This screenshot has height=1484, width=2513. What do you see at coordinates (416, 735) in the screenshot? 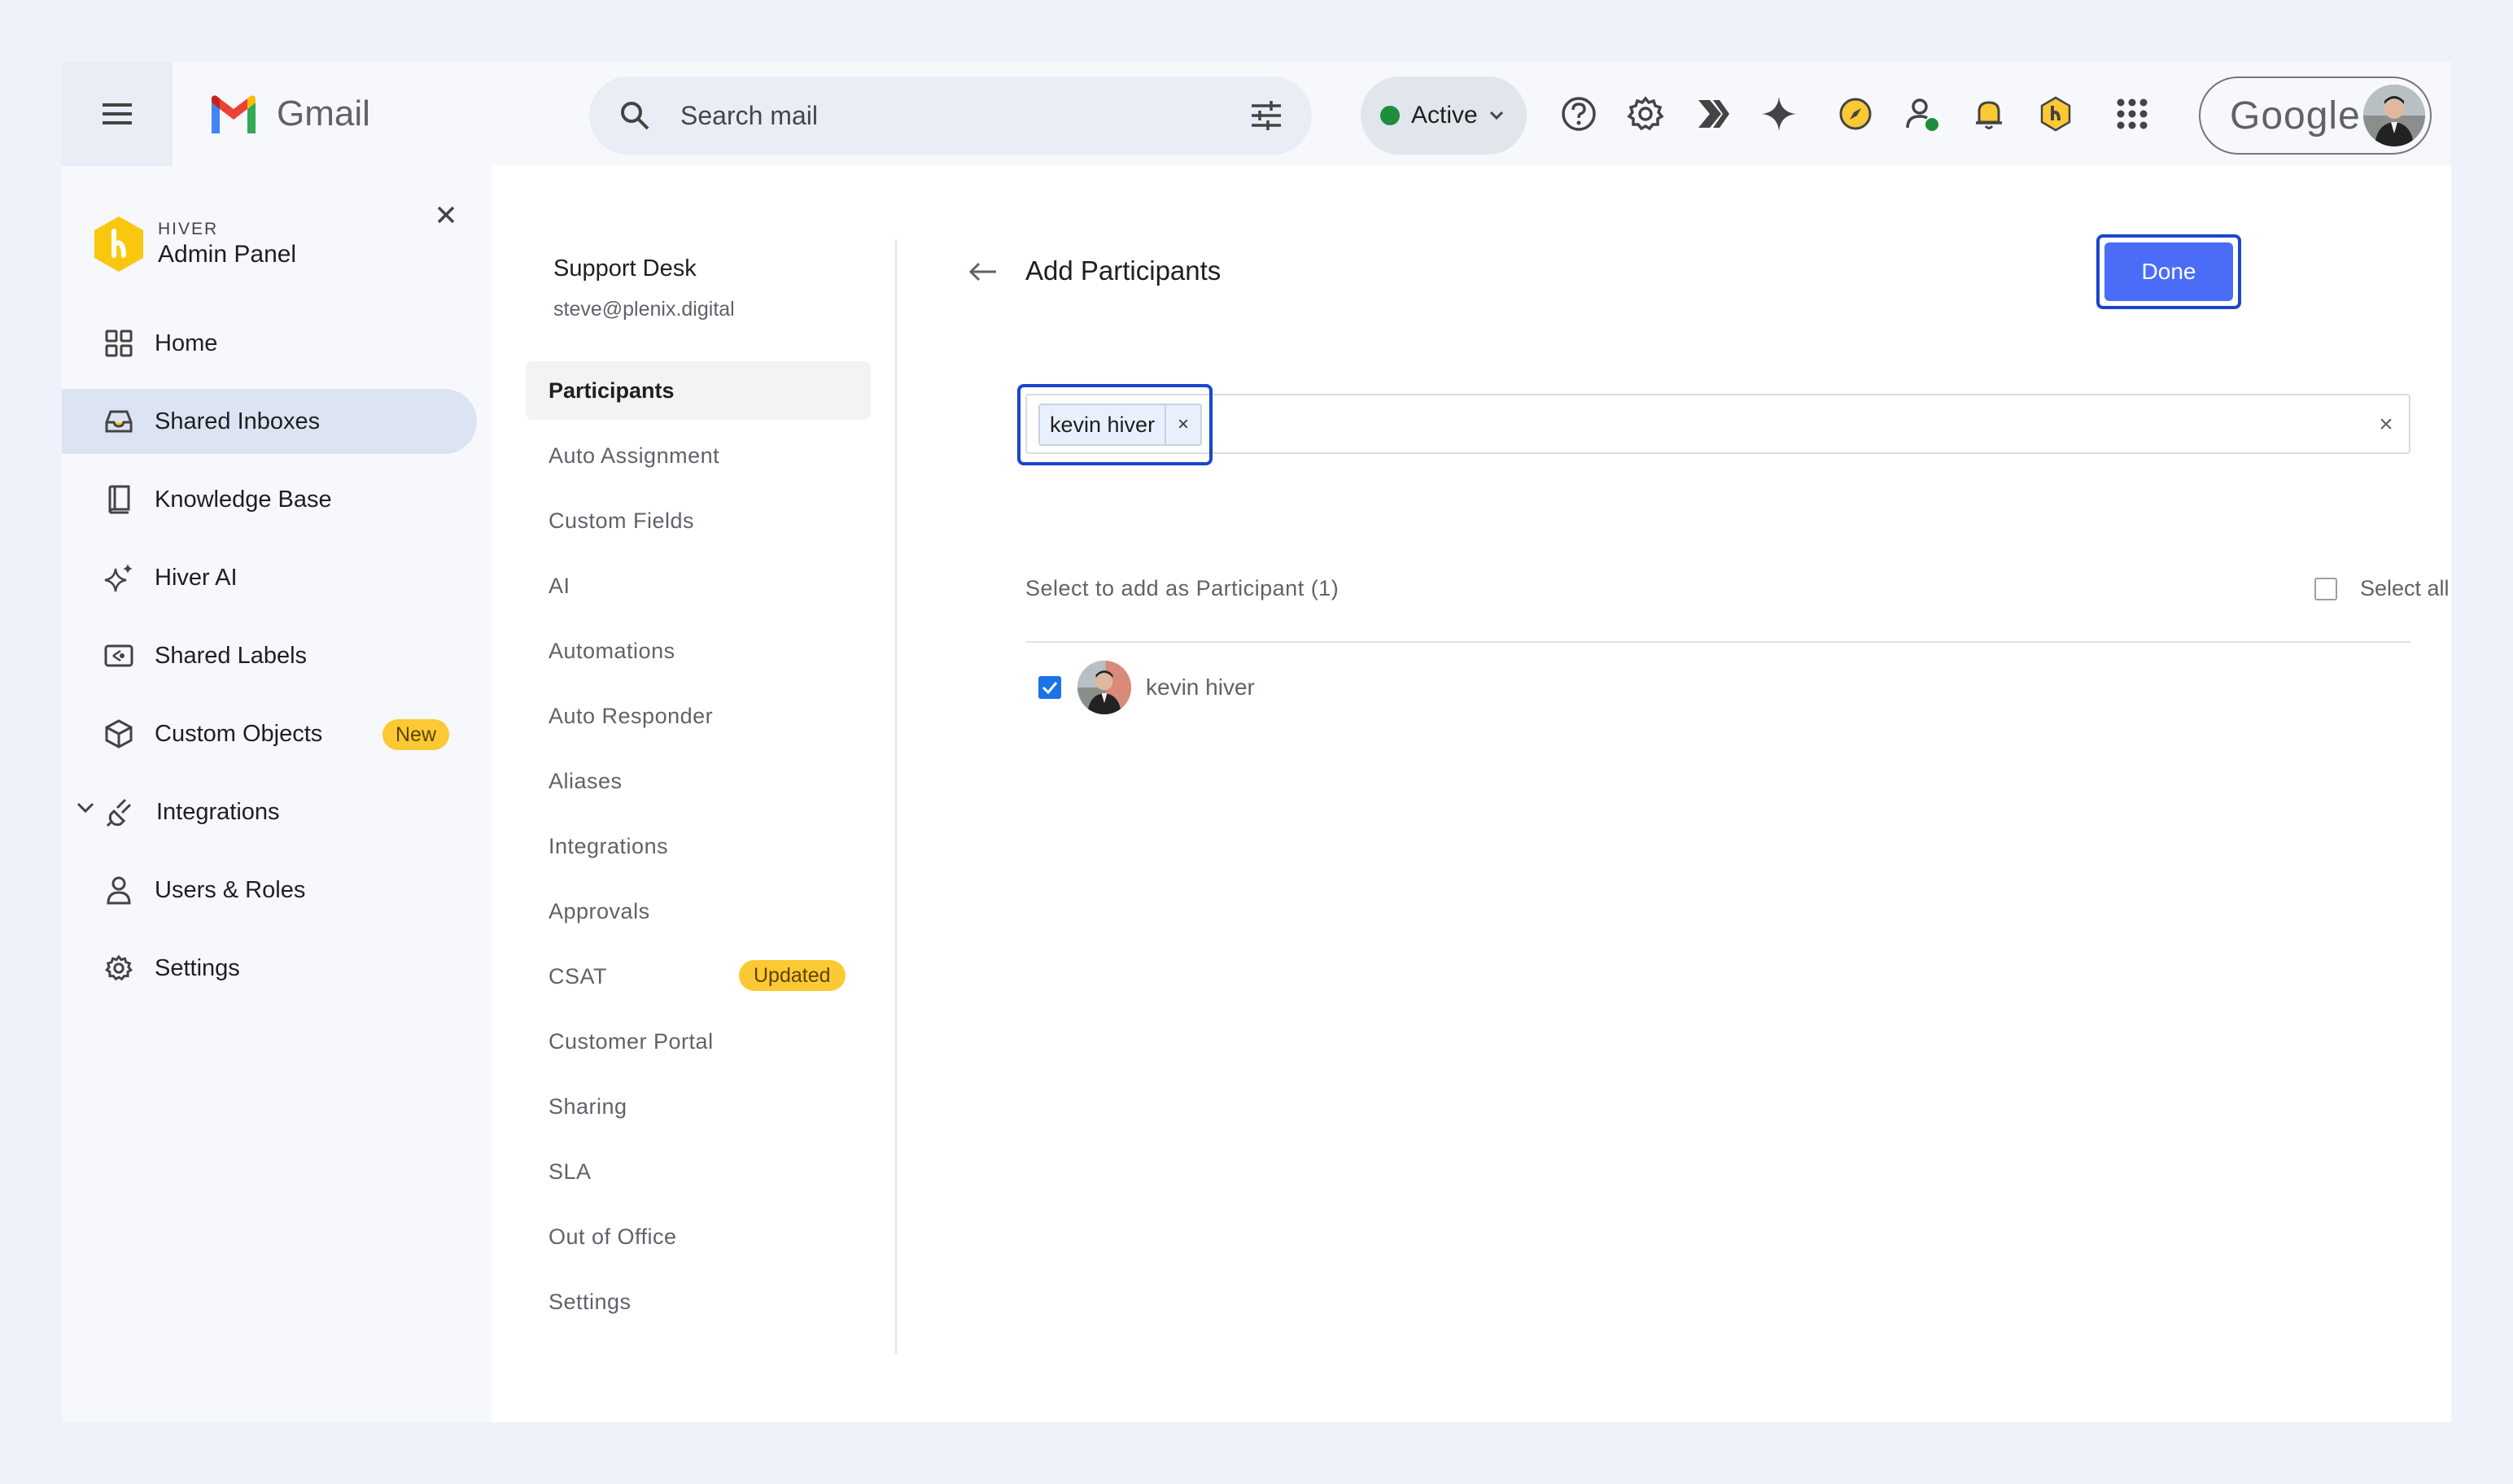
I see `new-badge: New` at bounding box center [416, 735].